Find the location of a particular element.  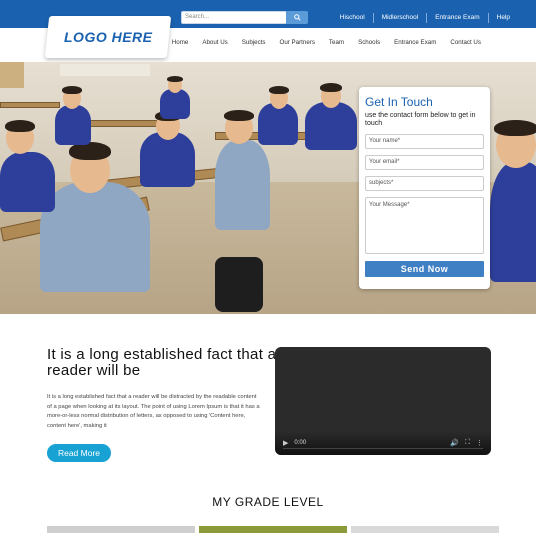

play-icon: ▶ is located at coordinates (285, 443).